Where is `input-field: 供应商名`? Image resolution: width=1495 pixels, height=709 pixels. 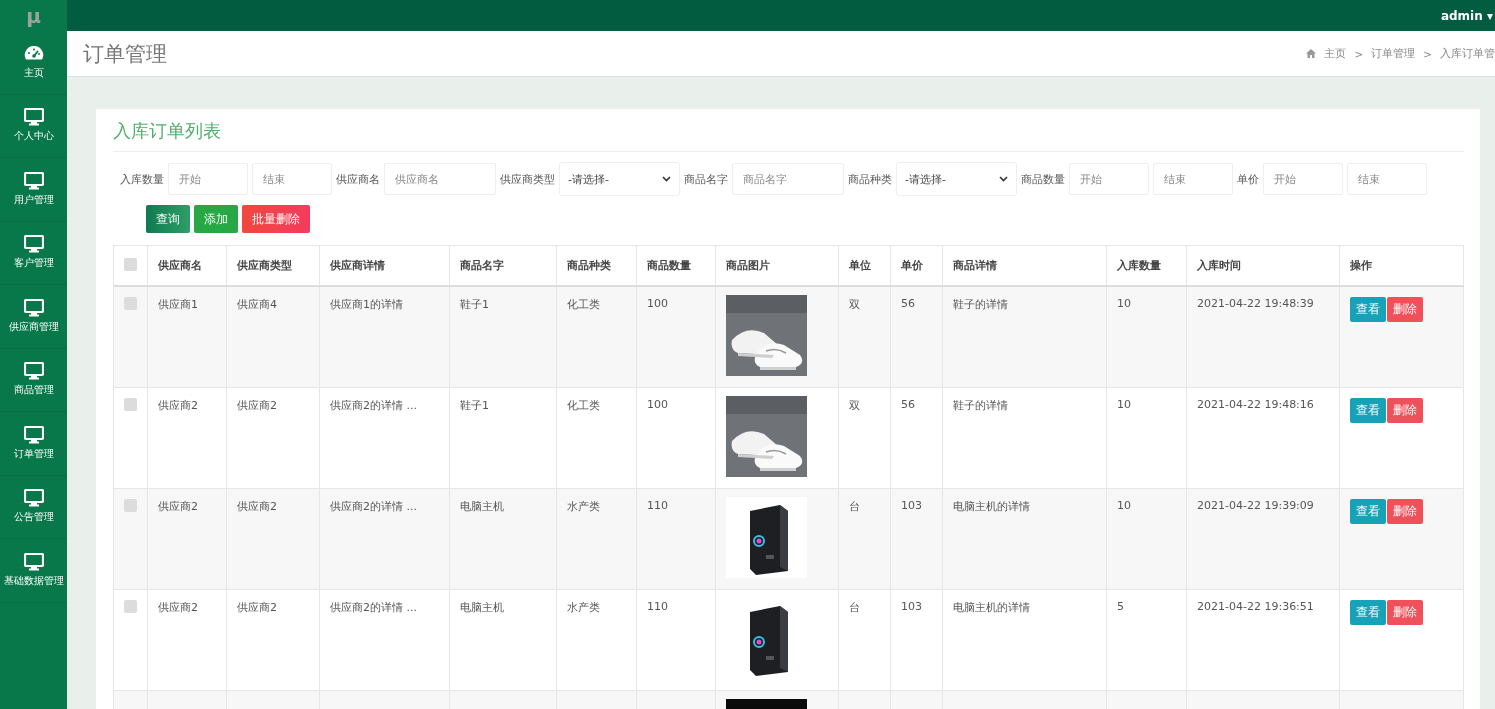 input-field: 供应商名 is located at coordinates (440, 179).